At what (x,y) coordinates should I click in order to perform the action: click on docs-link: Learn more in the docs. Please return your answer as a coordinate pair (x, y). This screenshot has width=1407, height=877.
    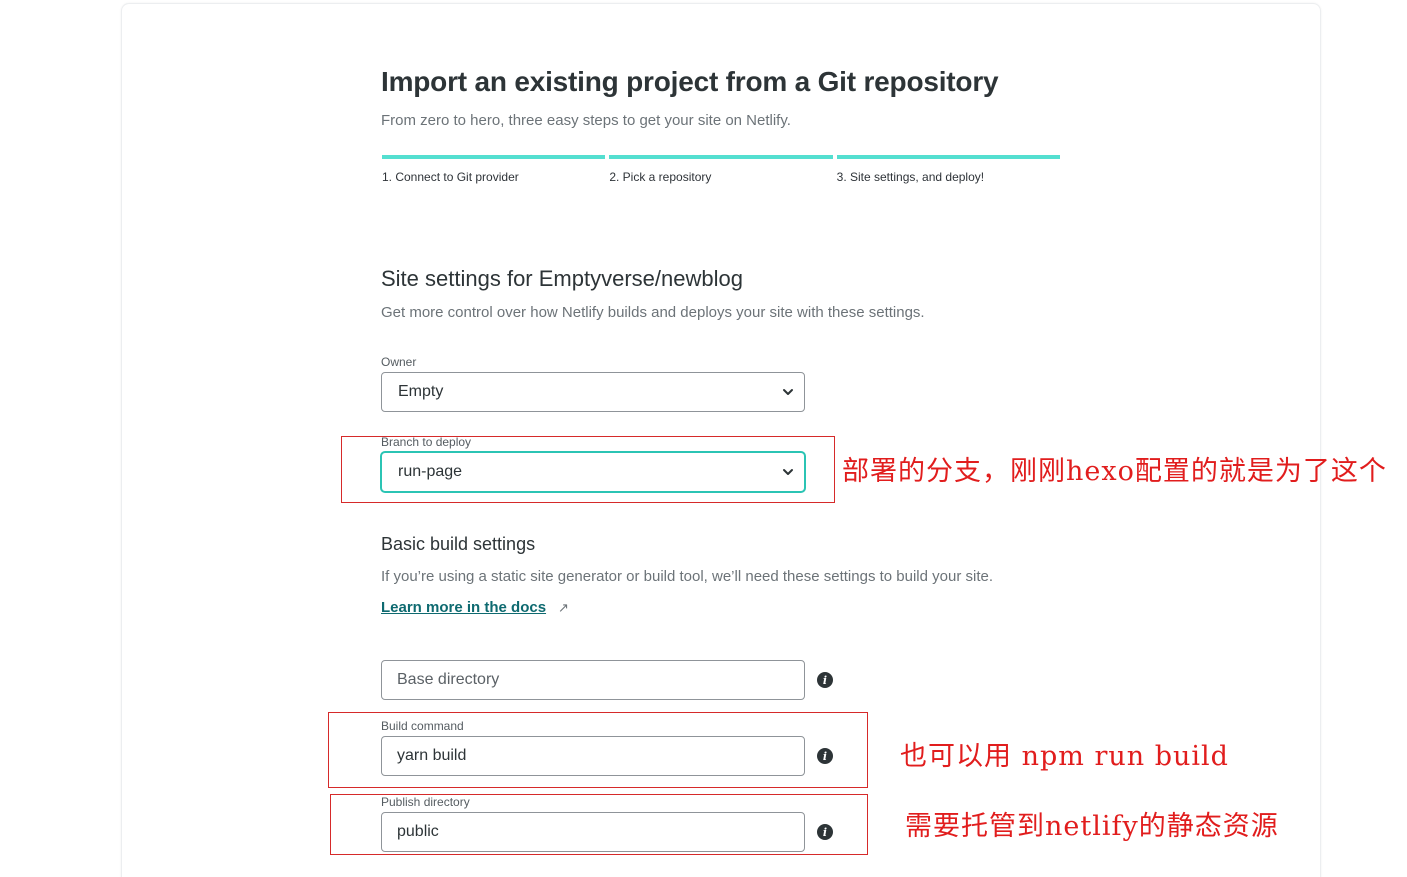
    Looking at the image, I should click on (463, 607).